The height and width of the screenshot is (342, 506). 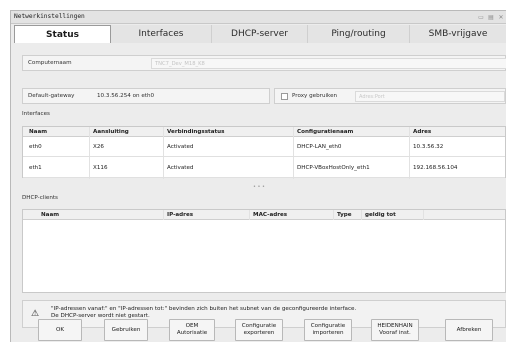 I want to click on maximize-icon: ▤, so click(x=491, y=17).